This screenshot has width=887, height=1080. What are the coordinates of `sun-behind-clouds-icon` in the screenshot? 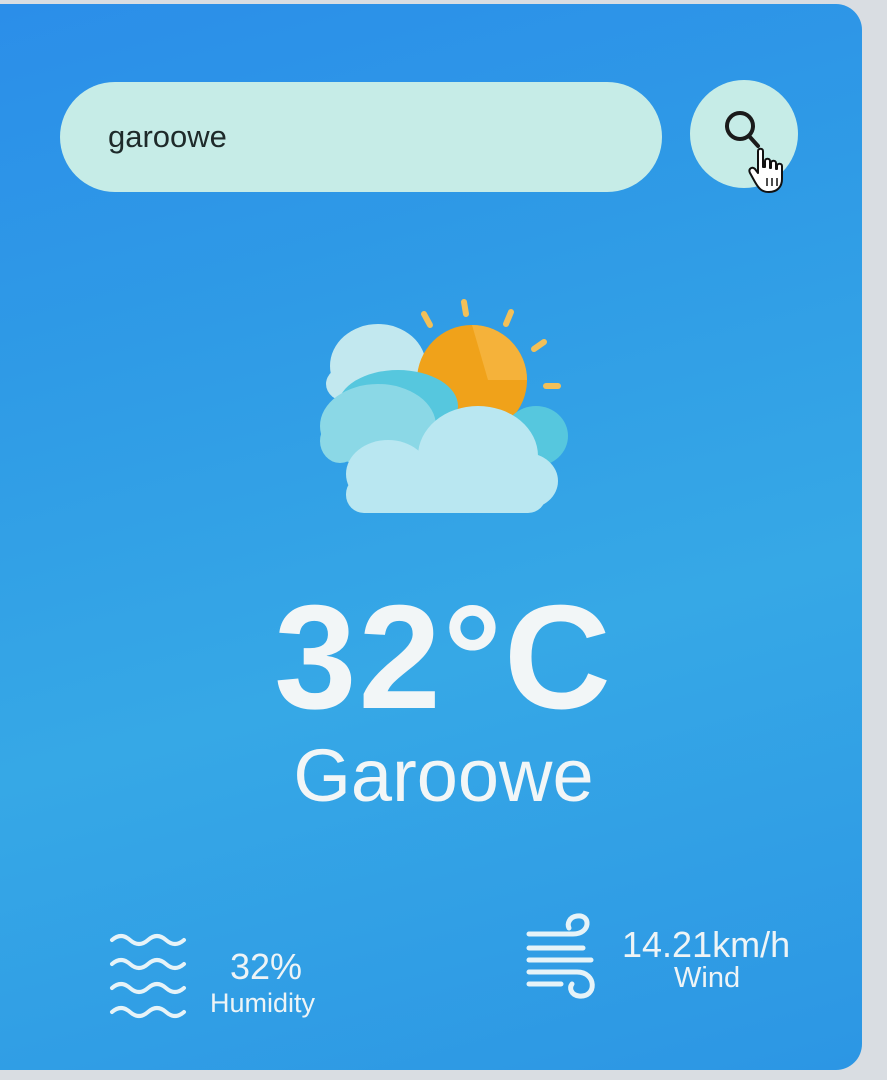 It's located at (444, 406).